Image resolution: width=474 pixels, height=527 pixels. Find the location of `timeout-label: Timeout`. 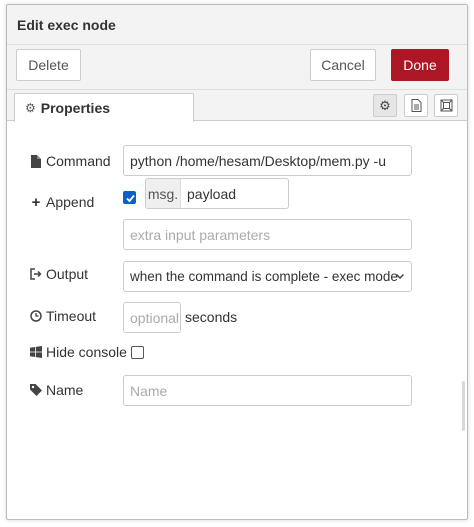

timeout-label: Timeout is located at coordinates (71, 316).